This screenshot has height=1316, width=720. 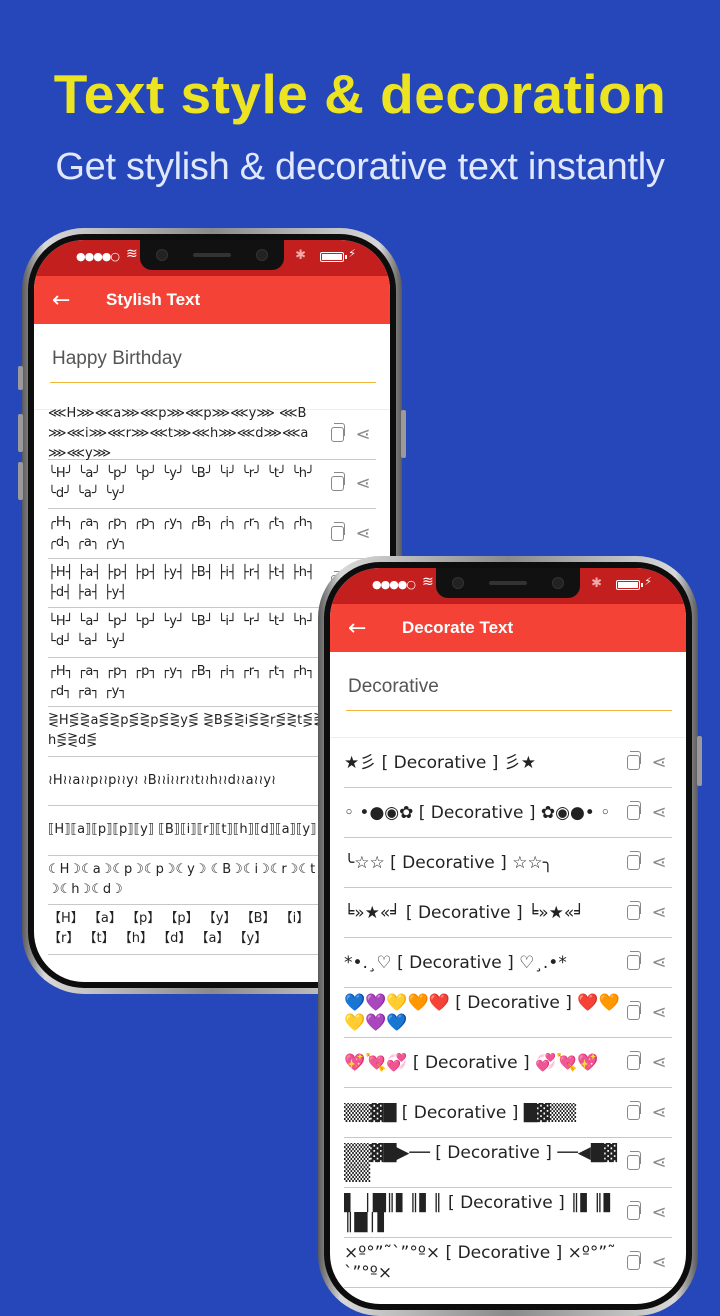 I want to click on list-item: *•.¸♡ [ Decorative ] ♡¸.•* ⋖, so click(x=508, y=963).